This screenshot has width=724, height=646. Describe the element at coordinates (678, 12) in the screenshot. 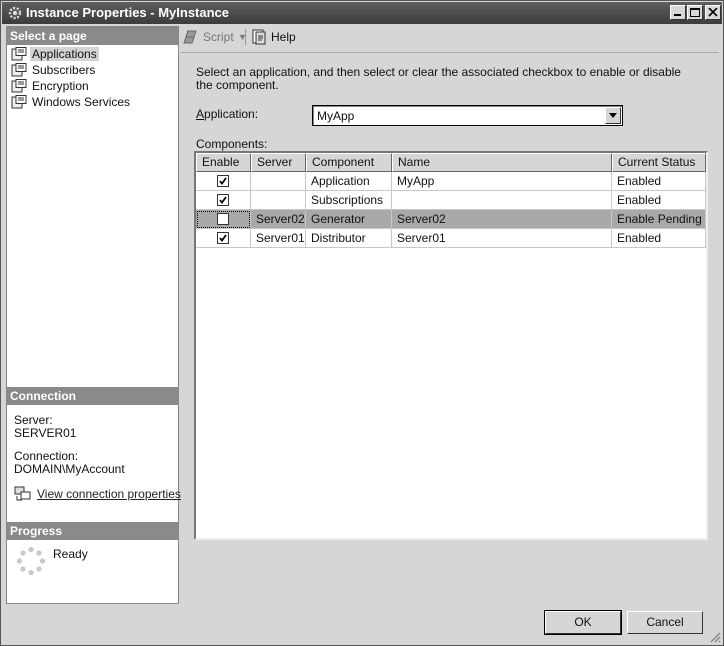

I see `minimize-button` at that location.